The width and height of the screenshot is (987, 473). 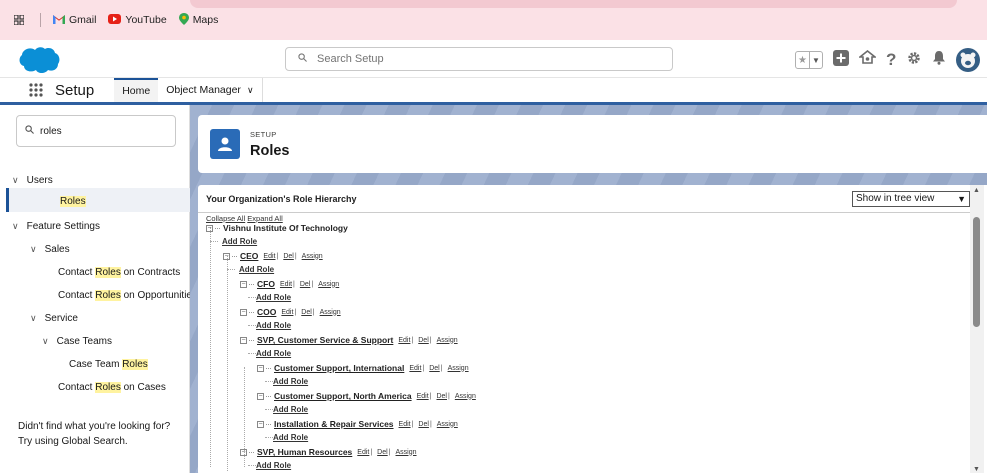 I want to click on role-link: SVP, Human Resources, so click(x=304, y=452).